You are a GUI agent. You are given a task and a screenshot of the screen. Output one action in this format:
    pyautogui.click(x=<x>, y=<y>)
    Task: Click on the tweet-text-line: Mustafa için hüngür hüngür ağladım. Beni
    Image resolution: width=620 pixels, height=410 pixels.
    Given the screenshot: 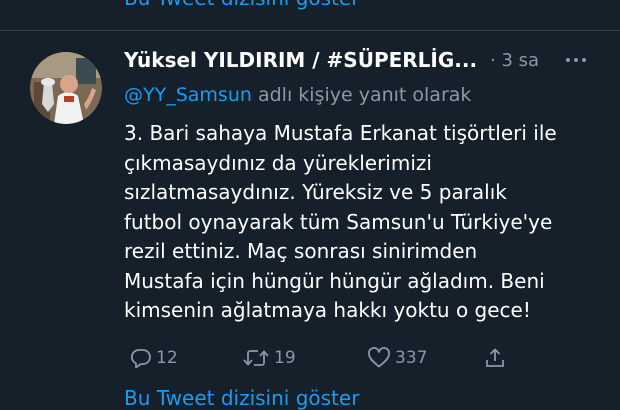 What is the action you would take?
    pyautogui.click(x=334, y=280)
    